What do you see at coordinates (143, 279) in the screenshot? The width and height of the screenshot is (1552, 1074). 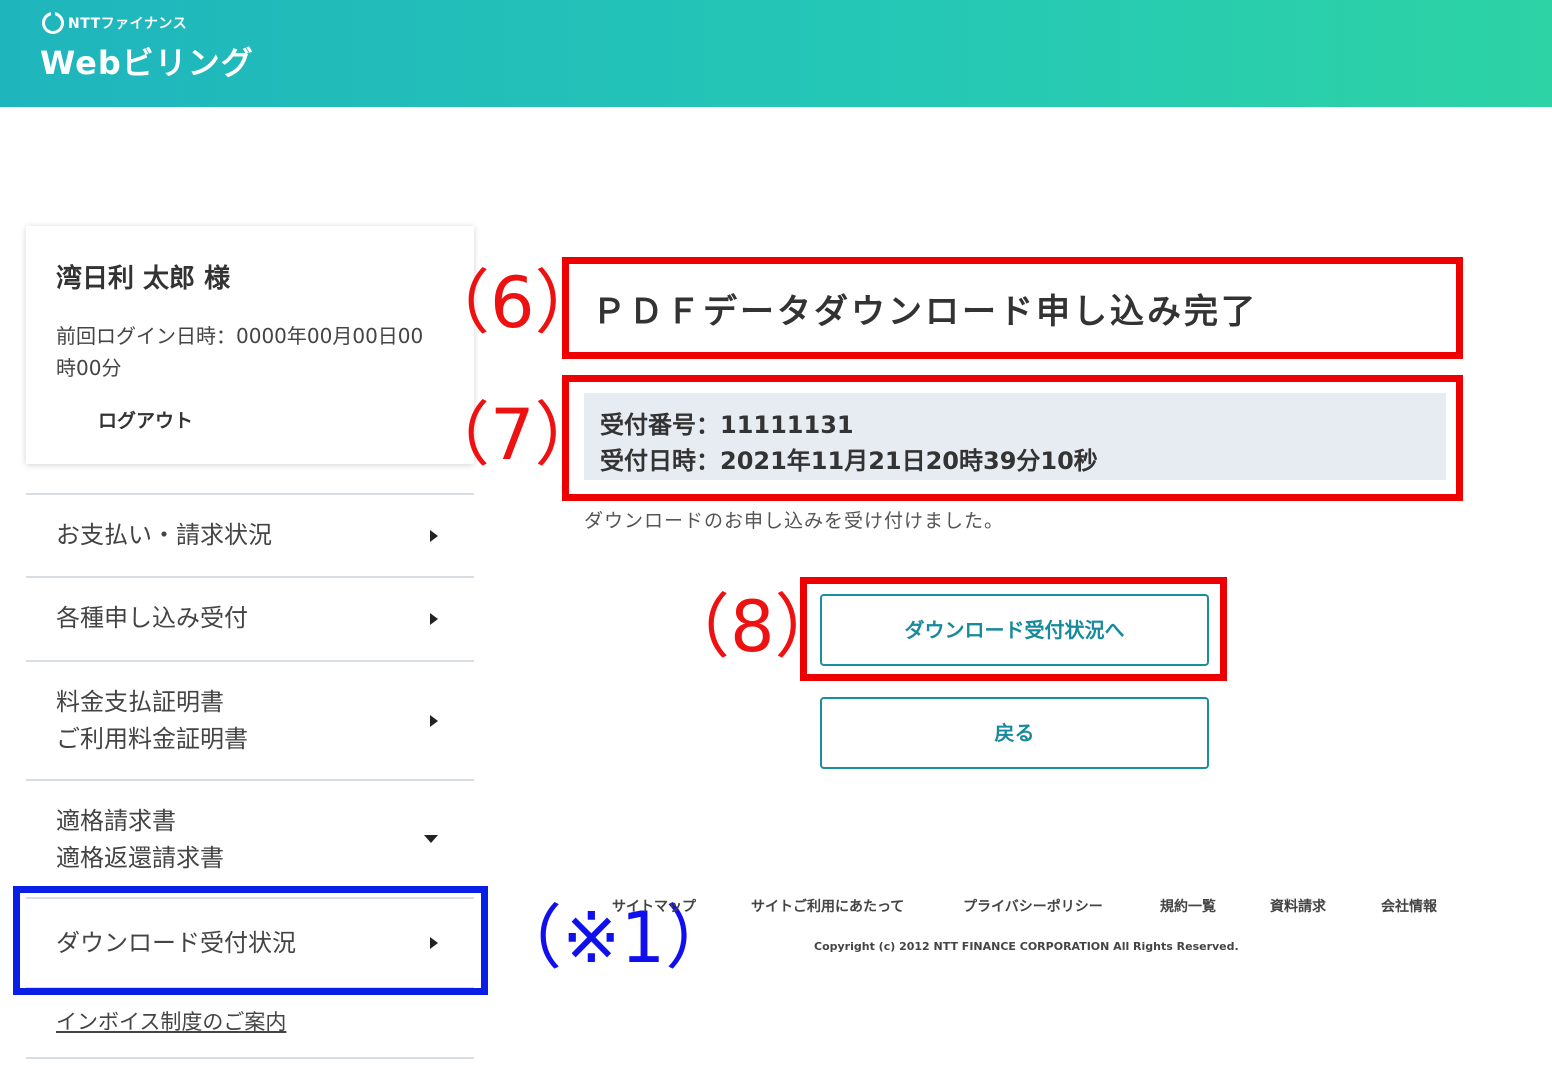 I see `user-name: 湾日利 太郎 様` at bounding box center [143, 279].